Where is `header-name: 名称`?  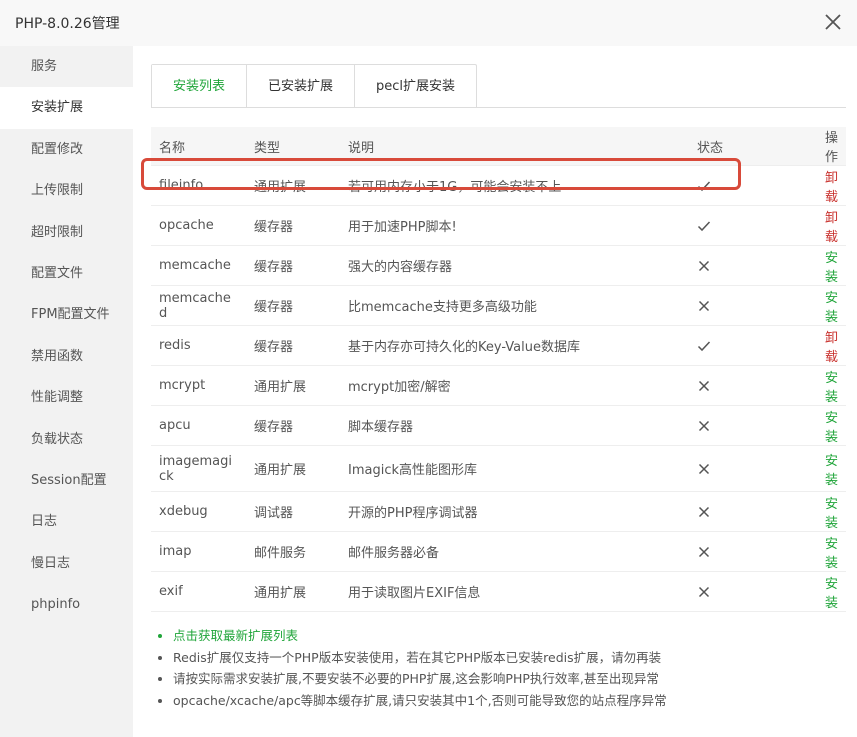
header-name: 名称 is located at coordinates (198, 146).